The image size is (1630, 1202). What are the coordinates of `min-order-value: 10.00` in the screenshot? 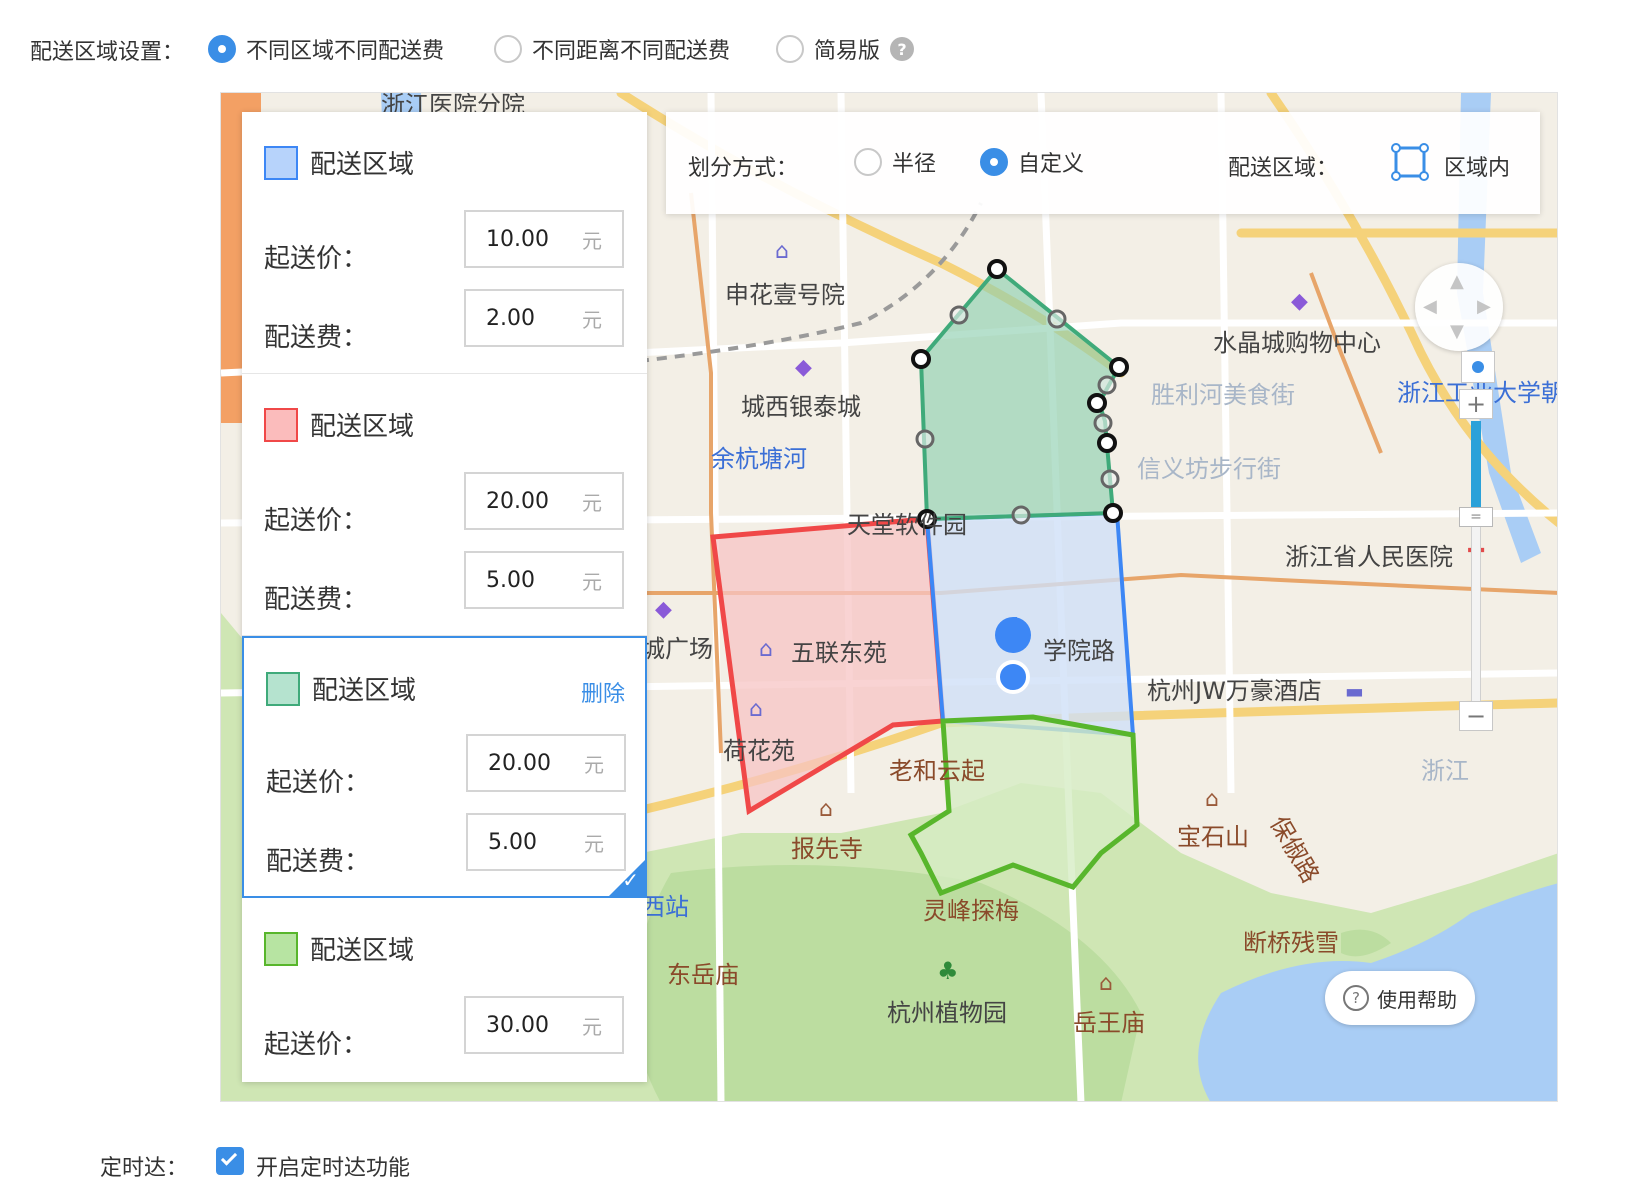 It's located at (517, 239).